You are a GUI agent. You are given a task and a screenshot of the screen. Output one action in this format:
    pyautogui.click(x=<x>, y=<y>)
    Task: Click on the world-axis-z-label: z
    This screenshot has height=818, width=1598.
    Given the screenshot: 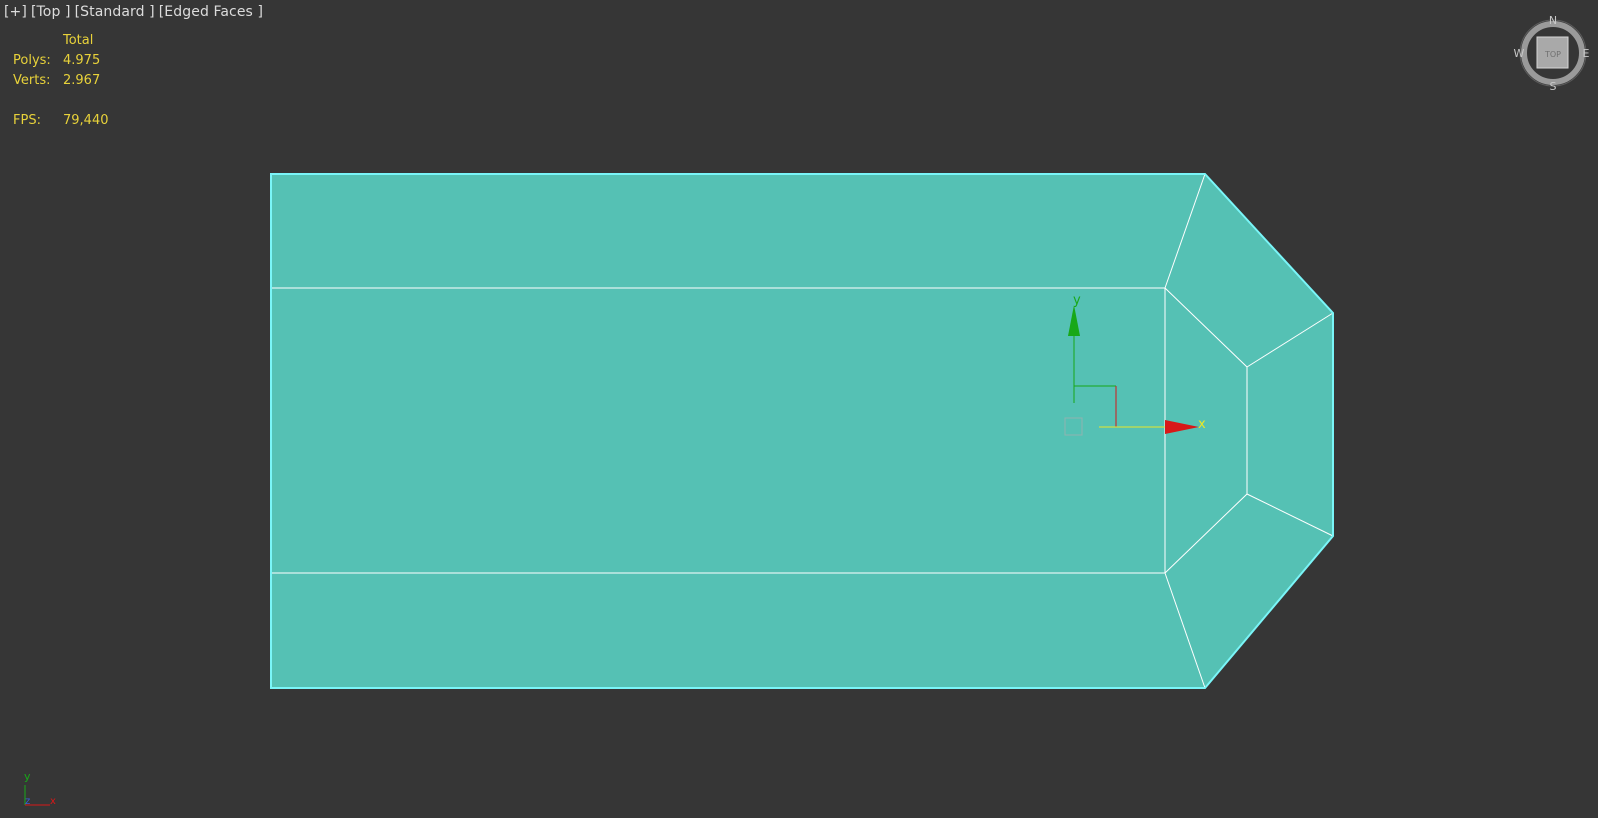 What is the action you would take?
    pyautogui.click(x=27, y=801)
    